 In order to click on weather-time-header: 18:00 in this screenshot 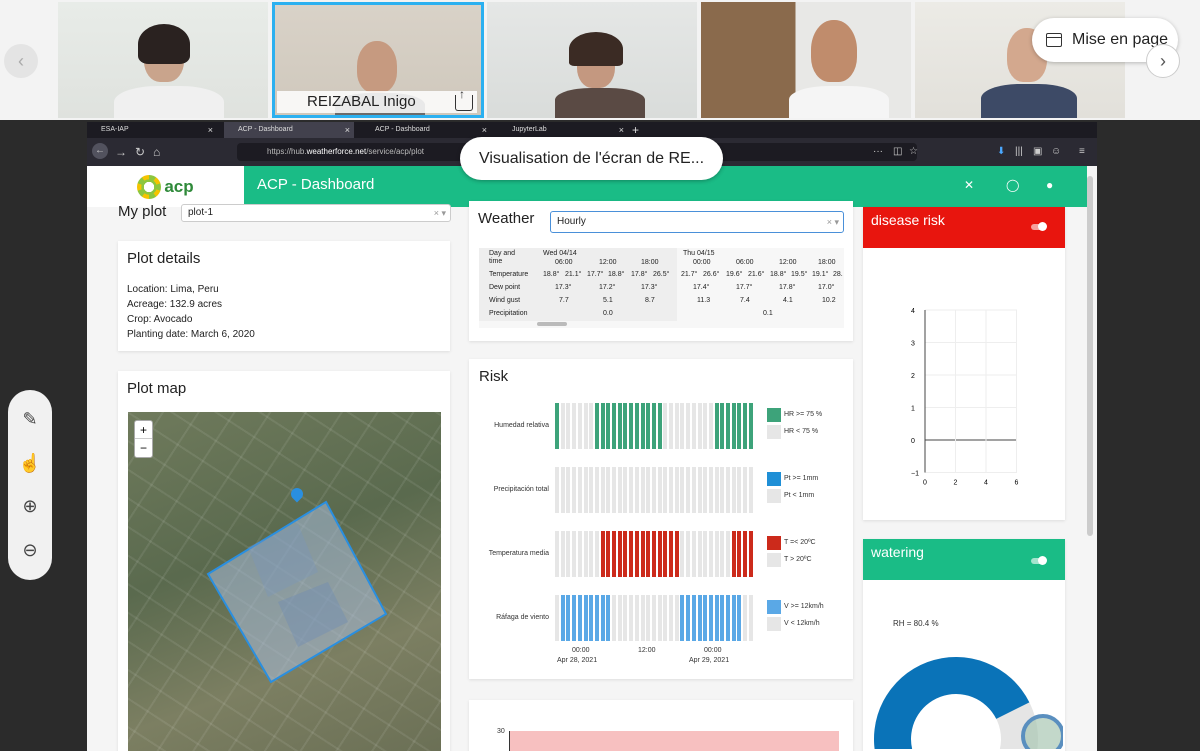, I will do `click(650, 262)`.